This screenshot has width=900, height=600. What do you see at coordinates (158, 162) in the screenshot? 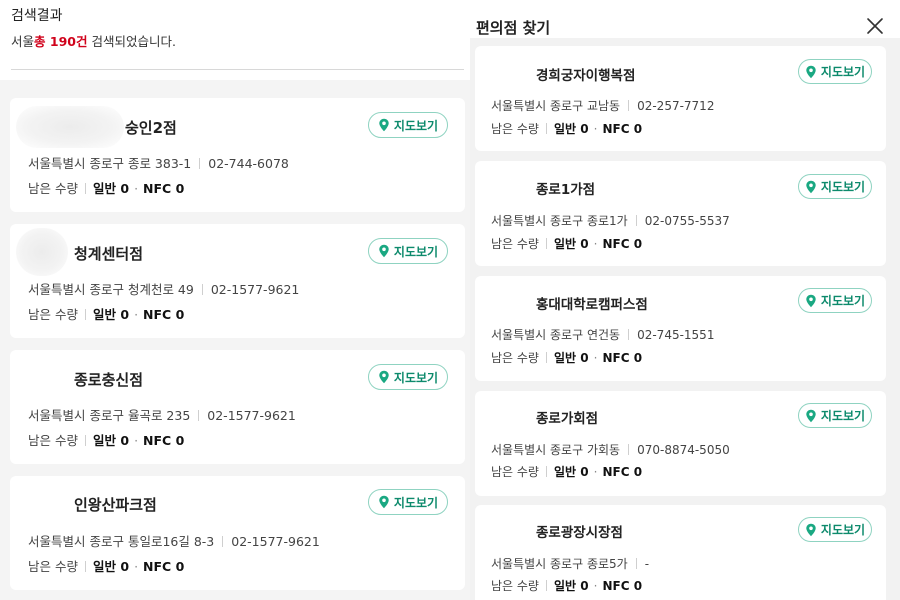
I see `store-info: 서울특별시 종로구 종로 383-1 02-744-6078` at bounding box center [158, 162].